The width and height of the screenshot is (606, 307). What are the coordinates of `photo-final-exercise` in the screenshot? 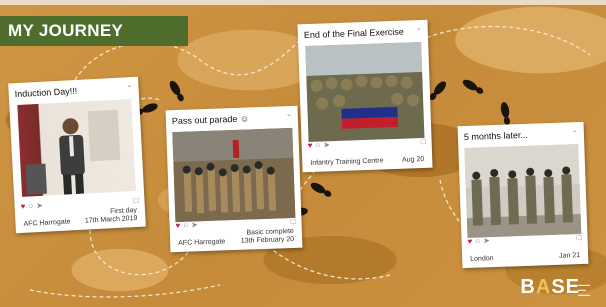 It's located at (365, 92).